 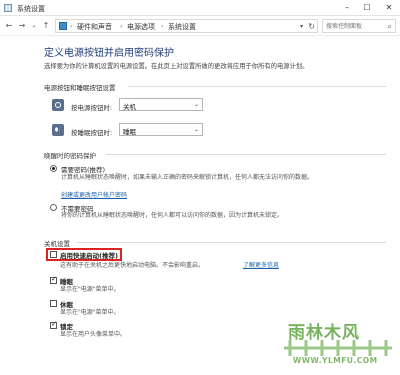 I want to click on power-buttons-group-title: 电源按钮和睡眠按钮设置, so click(x=80, y=88).